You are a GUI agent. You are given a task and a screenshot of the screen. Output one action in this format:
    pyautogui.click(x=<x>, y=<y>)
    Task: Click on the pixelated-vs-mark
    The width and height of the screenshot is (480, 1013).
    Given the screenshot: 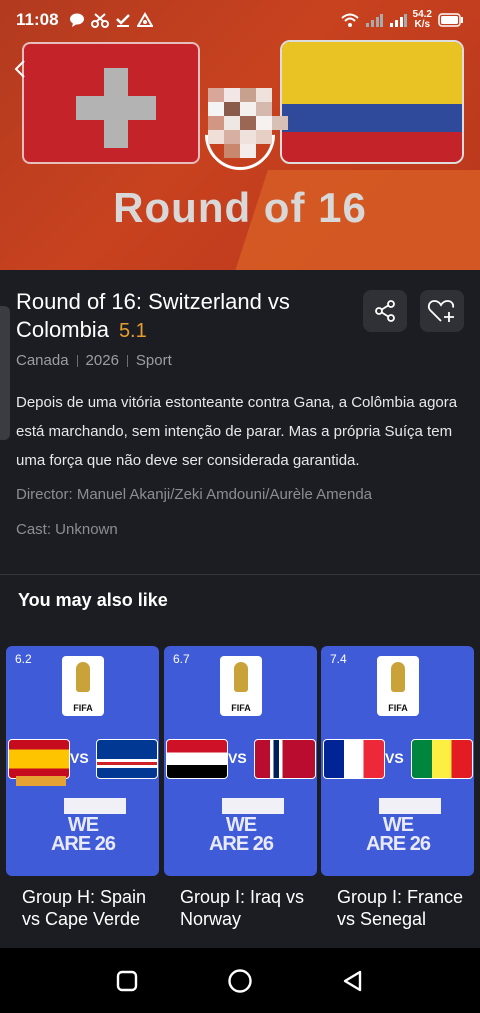 What is the action you would take?
    pyautogui.click(x=248, y=124)
    